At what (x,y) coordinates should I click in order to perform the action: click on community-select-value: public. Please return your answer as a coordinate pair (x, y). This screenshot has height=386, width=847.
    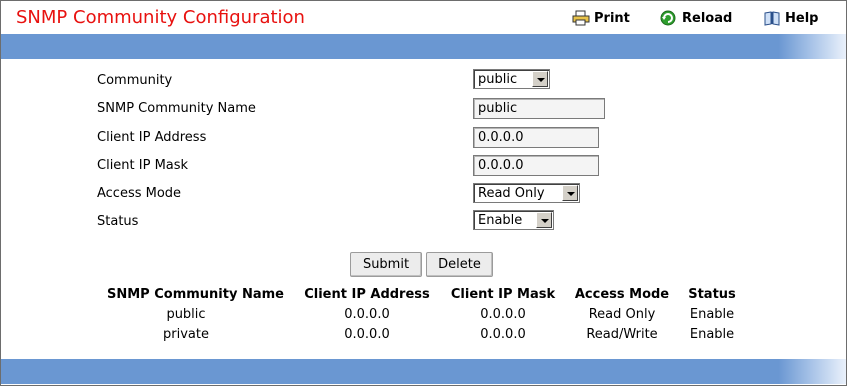
    Looking at the image, I should click on (498, 79).